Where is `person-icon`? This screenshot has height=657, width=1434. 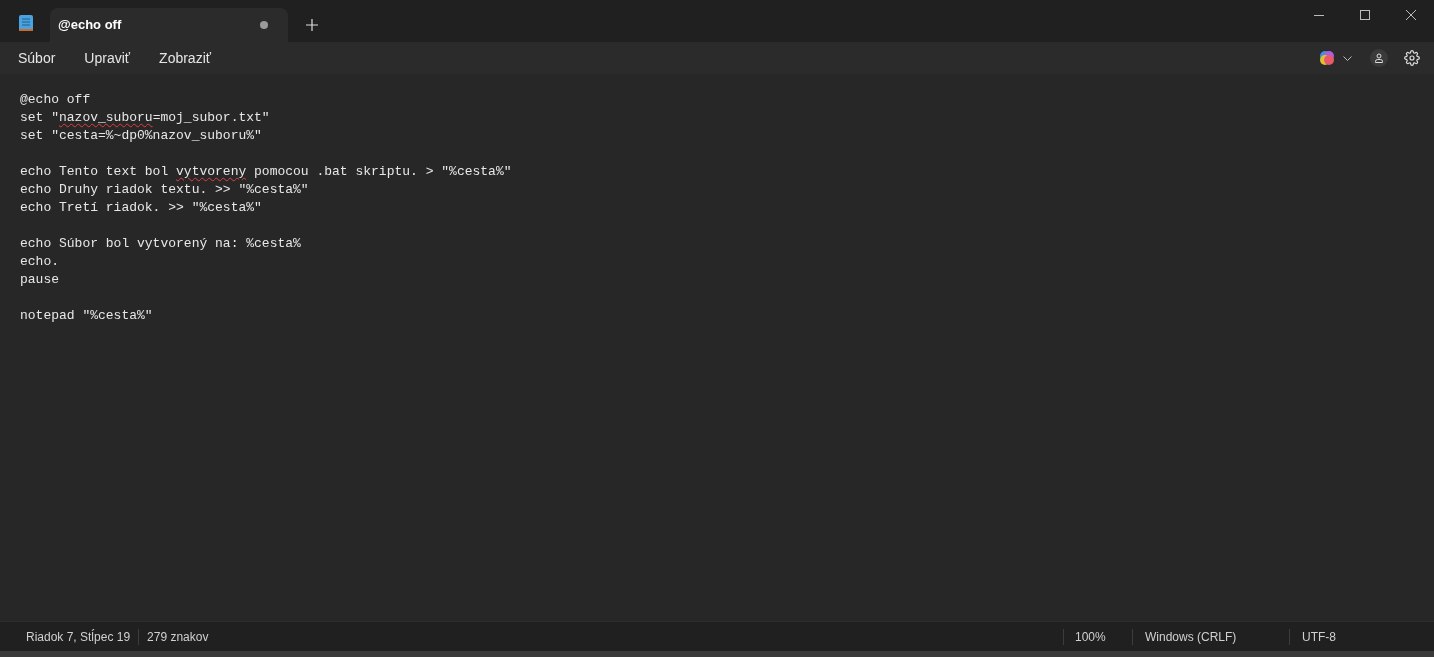
person-icon is located at coordinates (1379, 58).